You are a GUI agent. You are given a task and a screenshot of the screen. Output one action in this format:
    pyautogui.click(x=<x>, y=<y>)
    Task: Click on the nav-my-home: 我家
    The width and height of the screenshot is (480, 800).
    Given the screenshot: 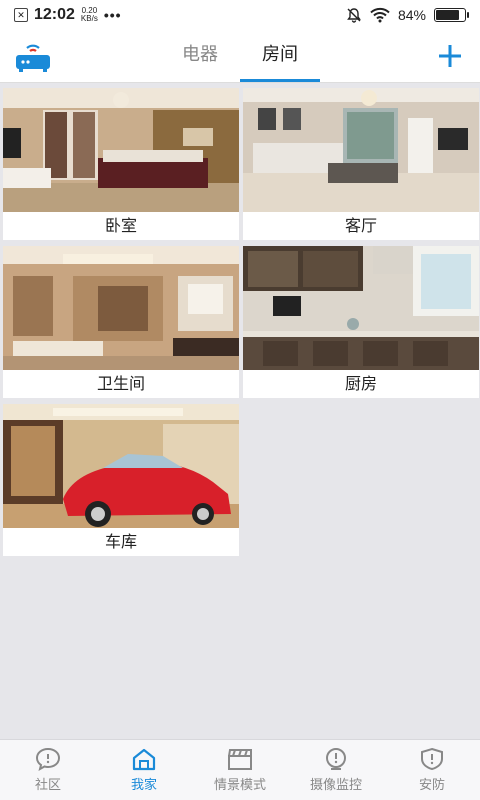 What is the action you would take?
    pyautogui.click(x=144, y=770)
    